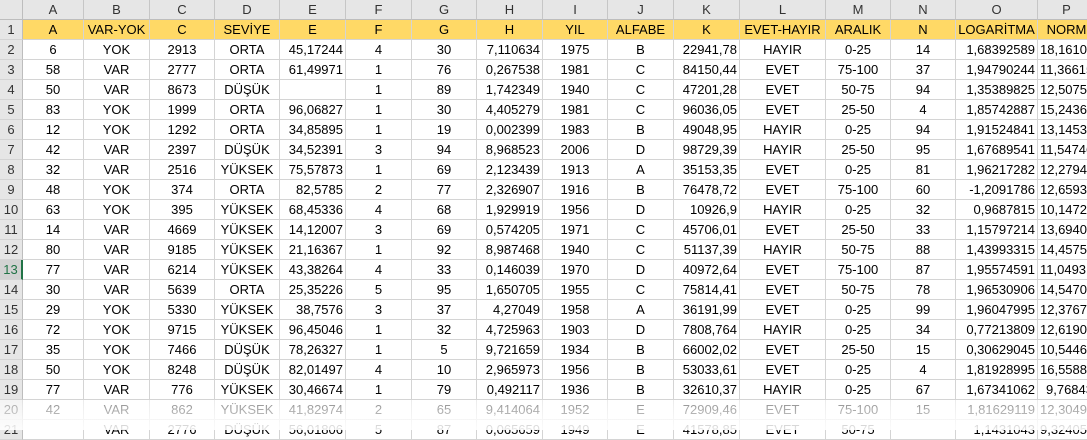 The height and width of the screenshot is (440, 1087). I want to click on column-header-f: F, so click(379, 10).